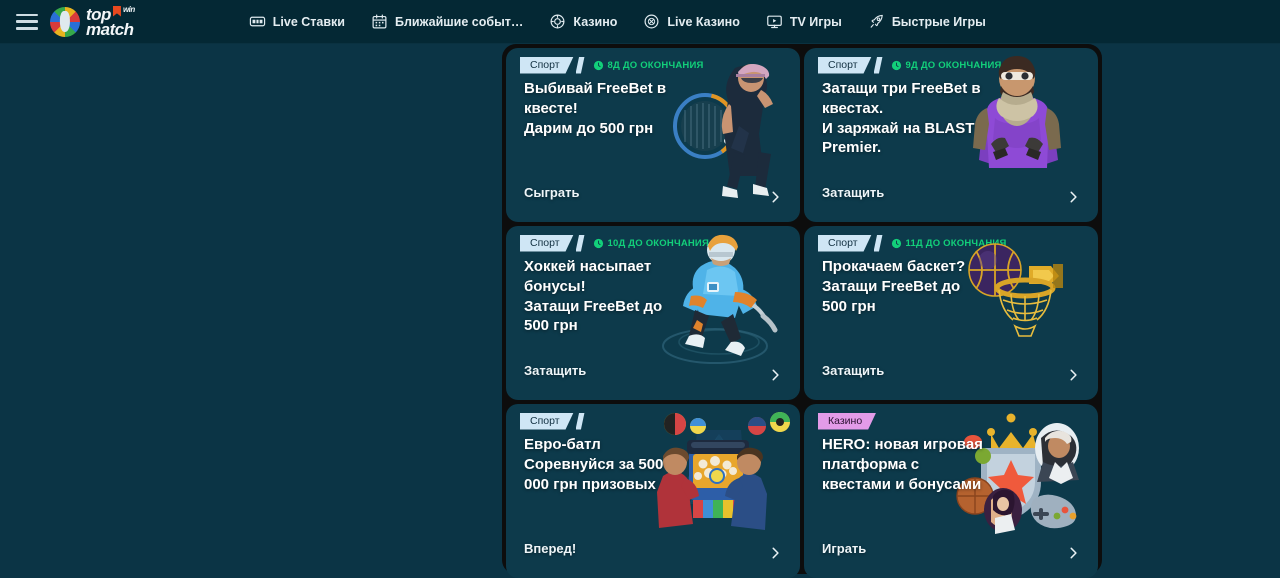 This screenshot has height=578, width=1280. I want to click on countdown-badge: 10Д ДО ОКОНЧАНИЯ, so click(651, 243).